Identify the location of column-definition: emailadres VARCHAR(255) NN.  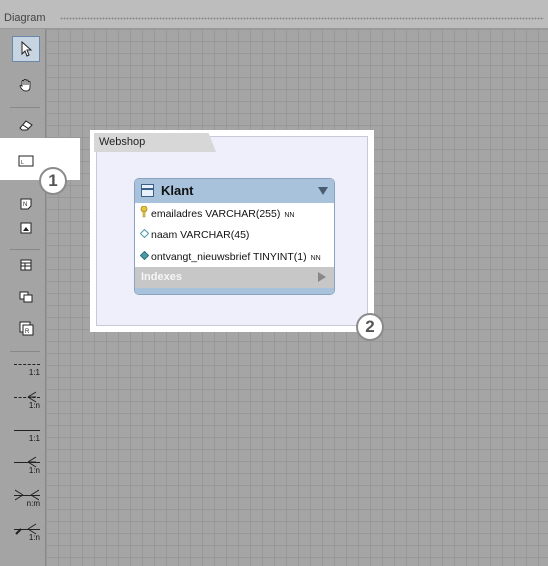
(222, 214).